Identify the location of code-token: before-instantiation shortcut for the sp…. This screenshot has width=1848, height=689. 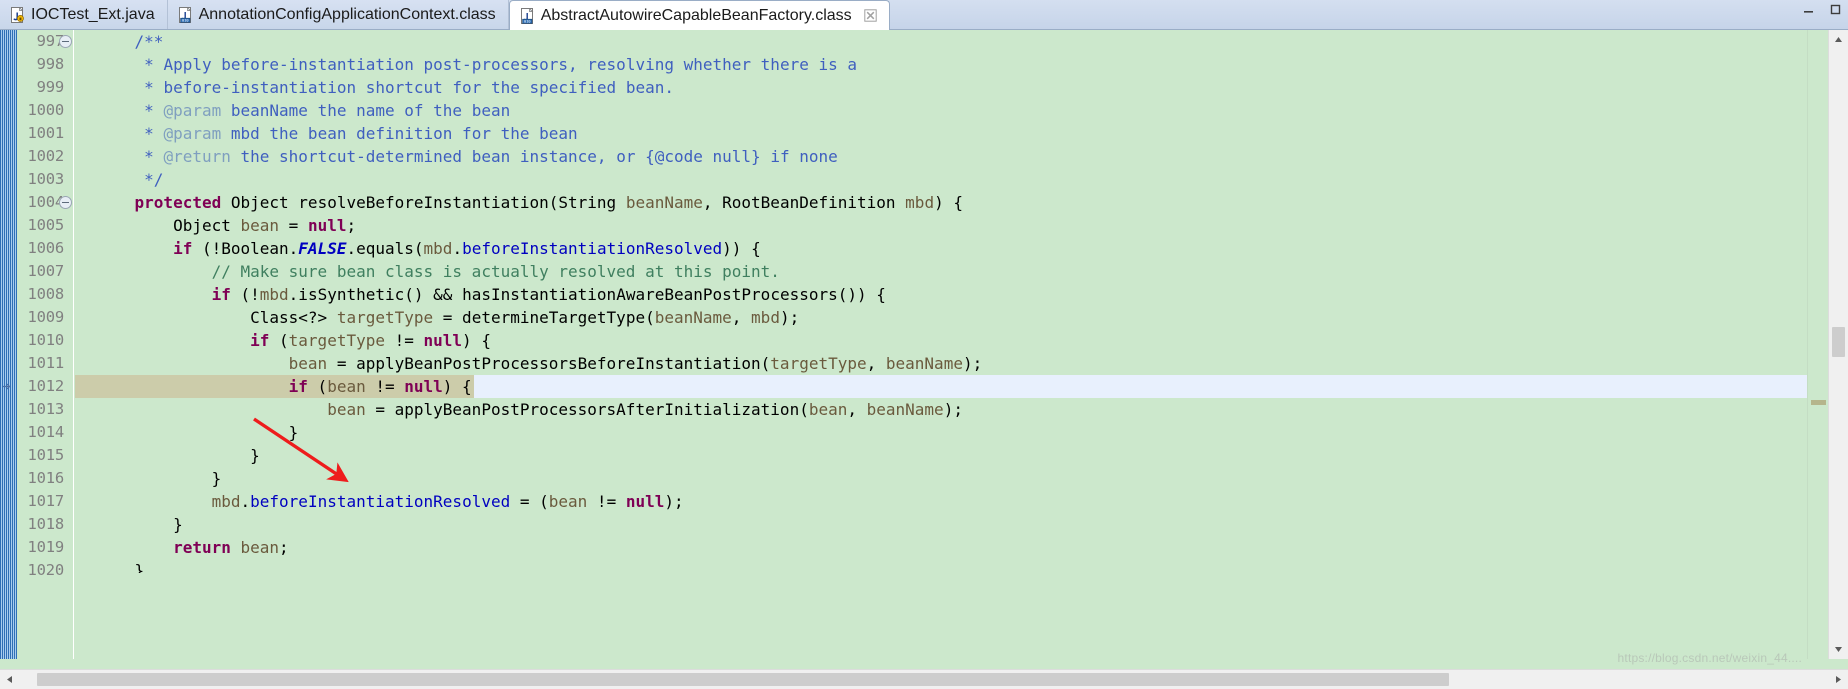
(418, 87).